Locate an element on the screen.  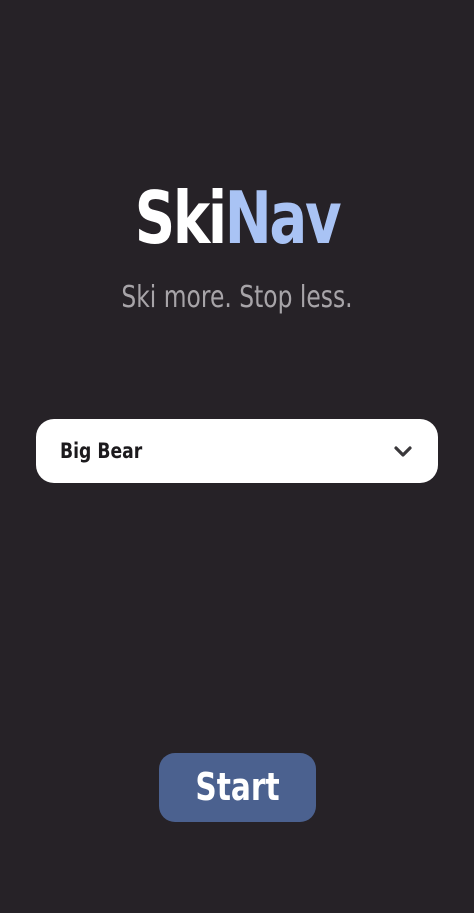
logo-part-nav: Nav is located at coordinates (283, 218).